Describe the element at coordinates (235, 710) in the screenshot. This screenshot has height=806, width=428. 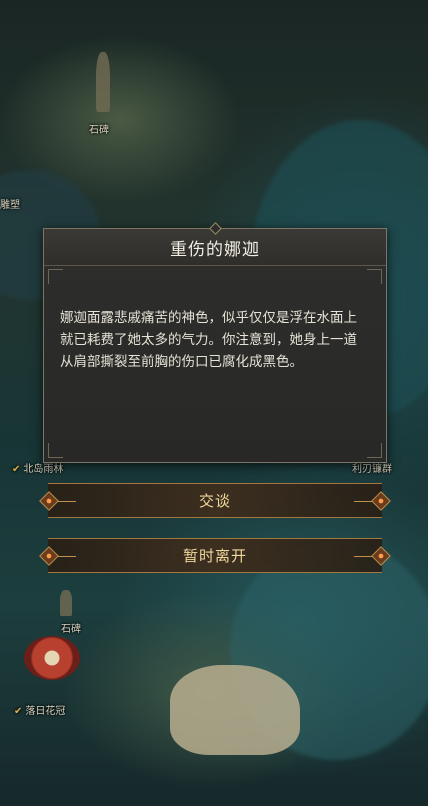
I see `skull-rock` at that location.